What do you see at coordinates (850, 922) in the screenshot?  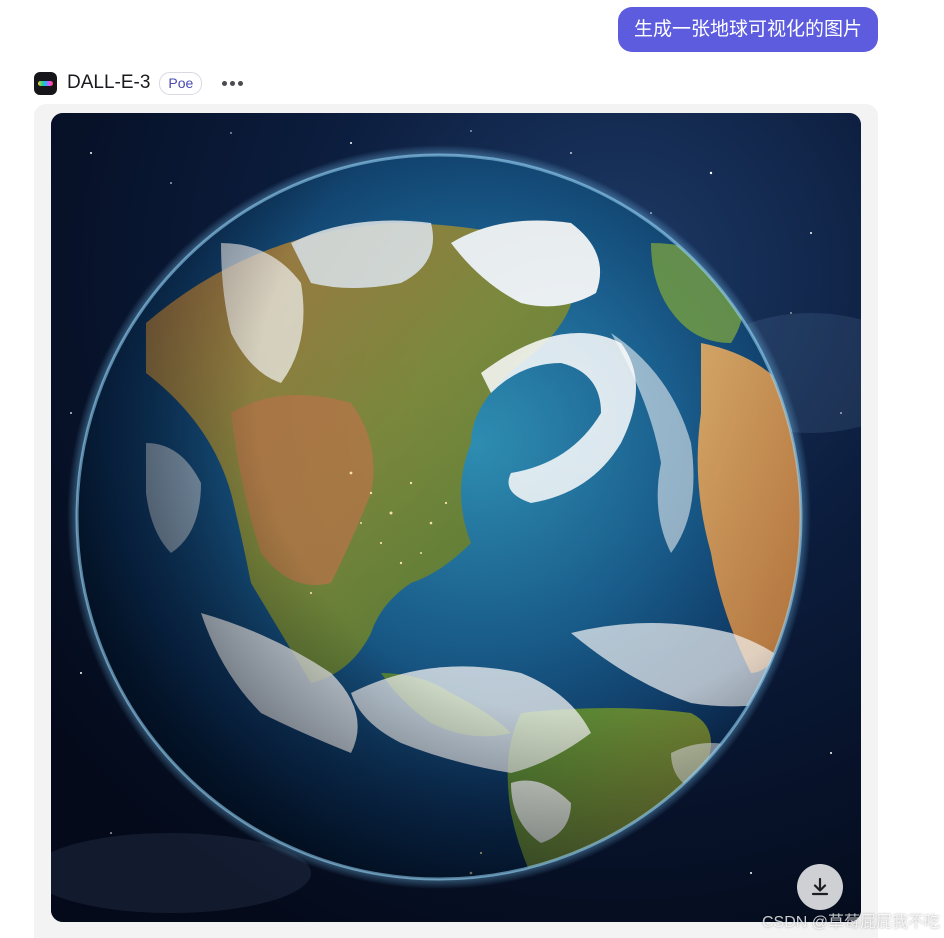 I see `csdn-watermark: CSDN @草莓屁屁我不吃` at bounding box center [850, 922].